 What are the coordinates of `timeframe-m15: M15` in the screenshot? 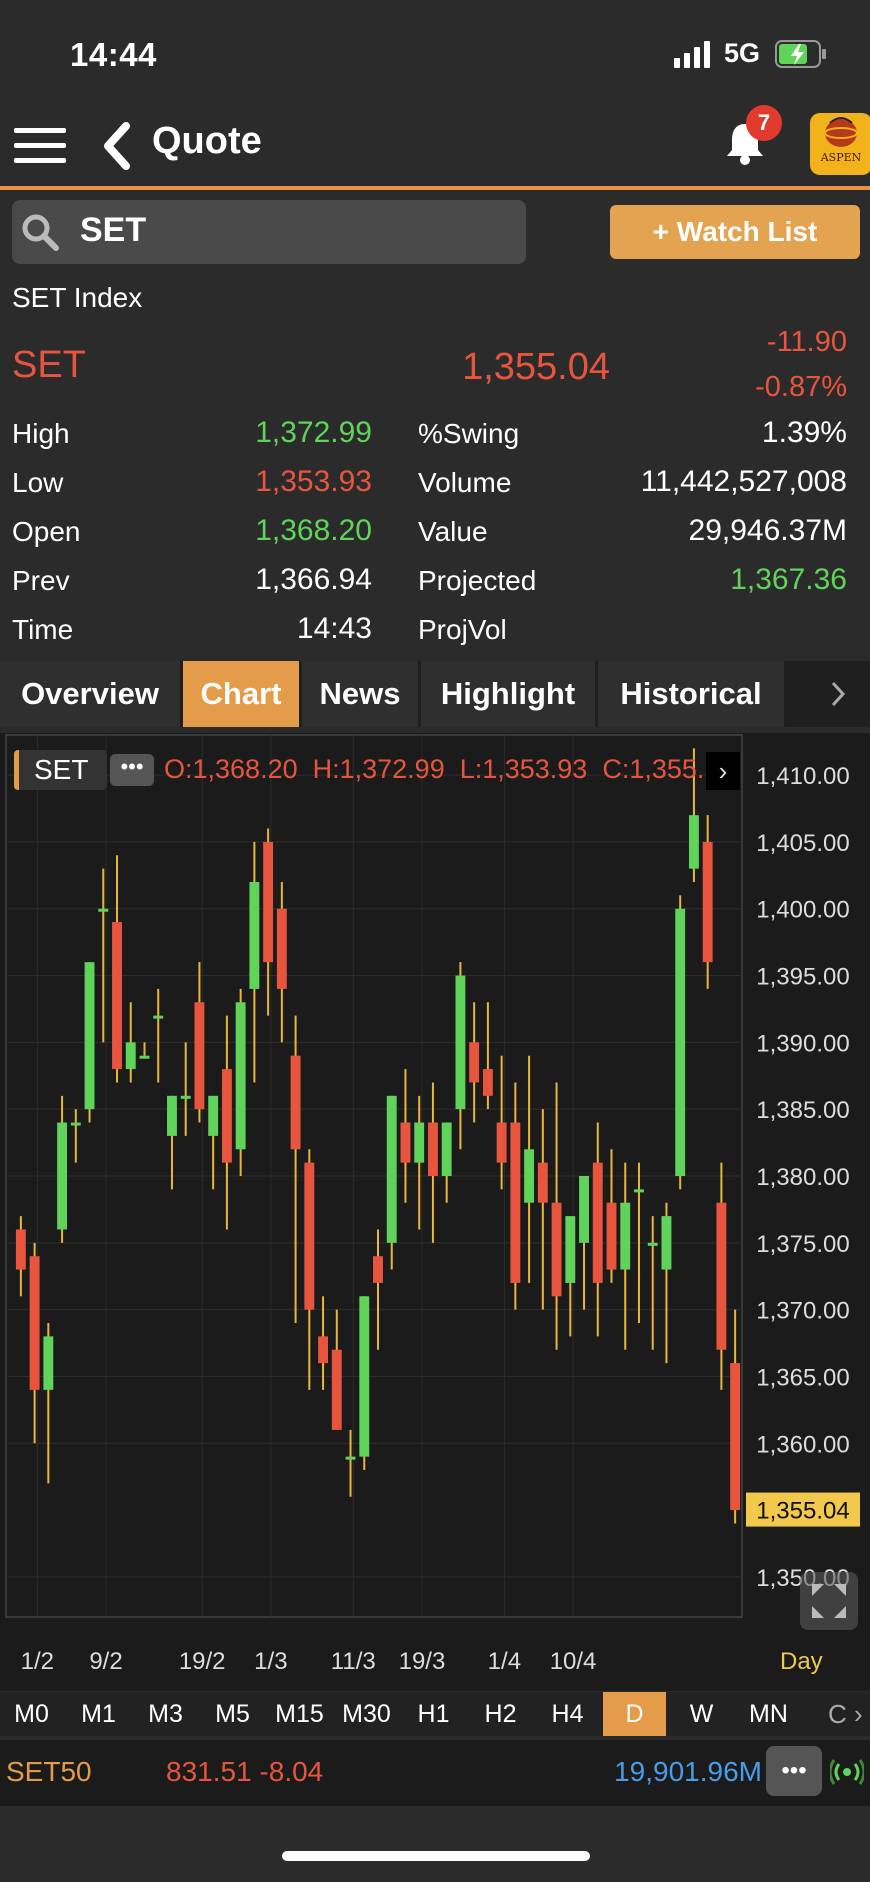 It's located at (299, 1714).